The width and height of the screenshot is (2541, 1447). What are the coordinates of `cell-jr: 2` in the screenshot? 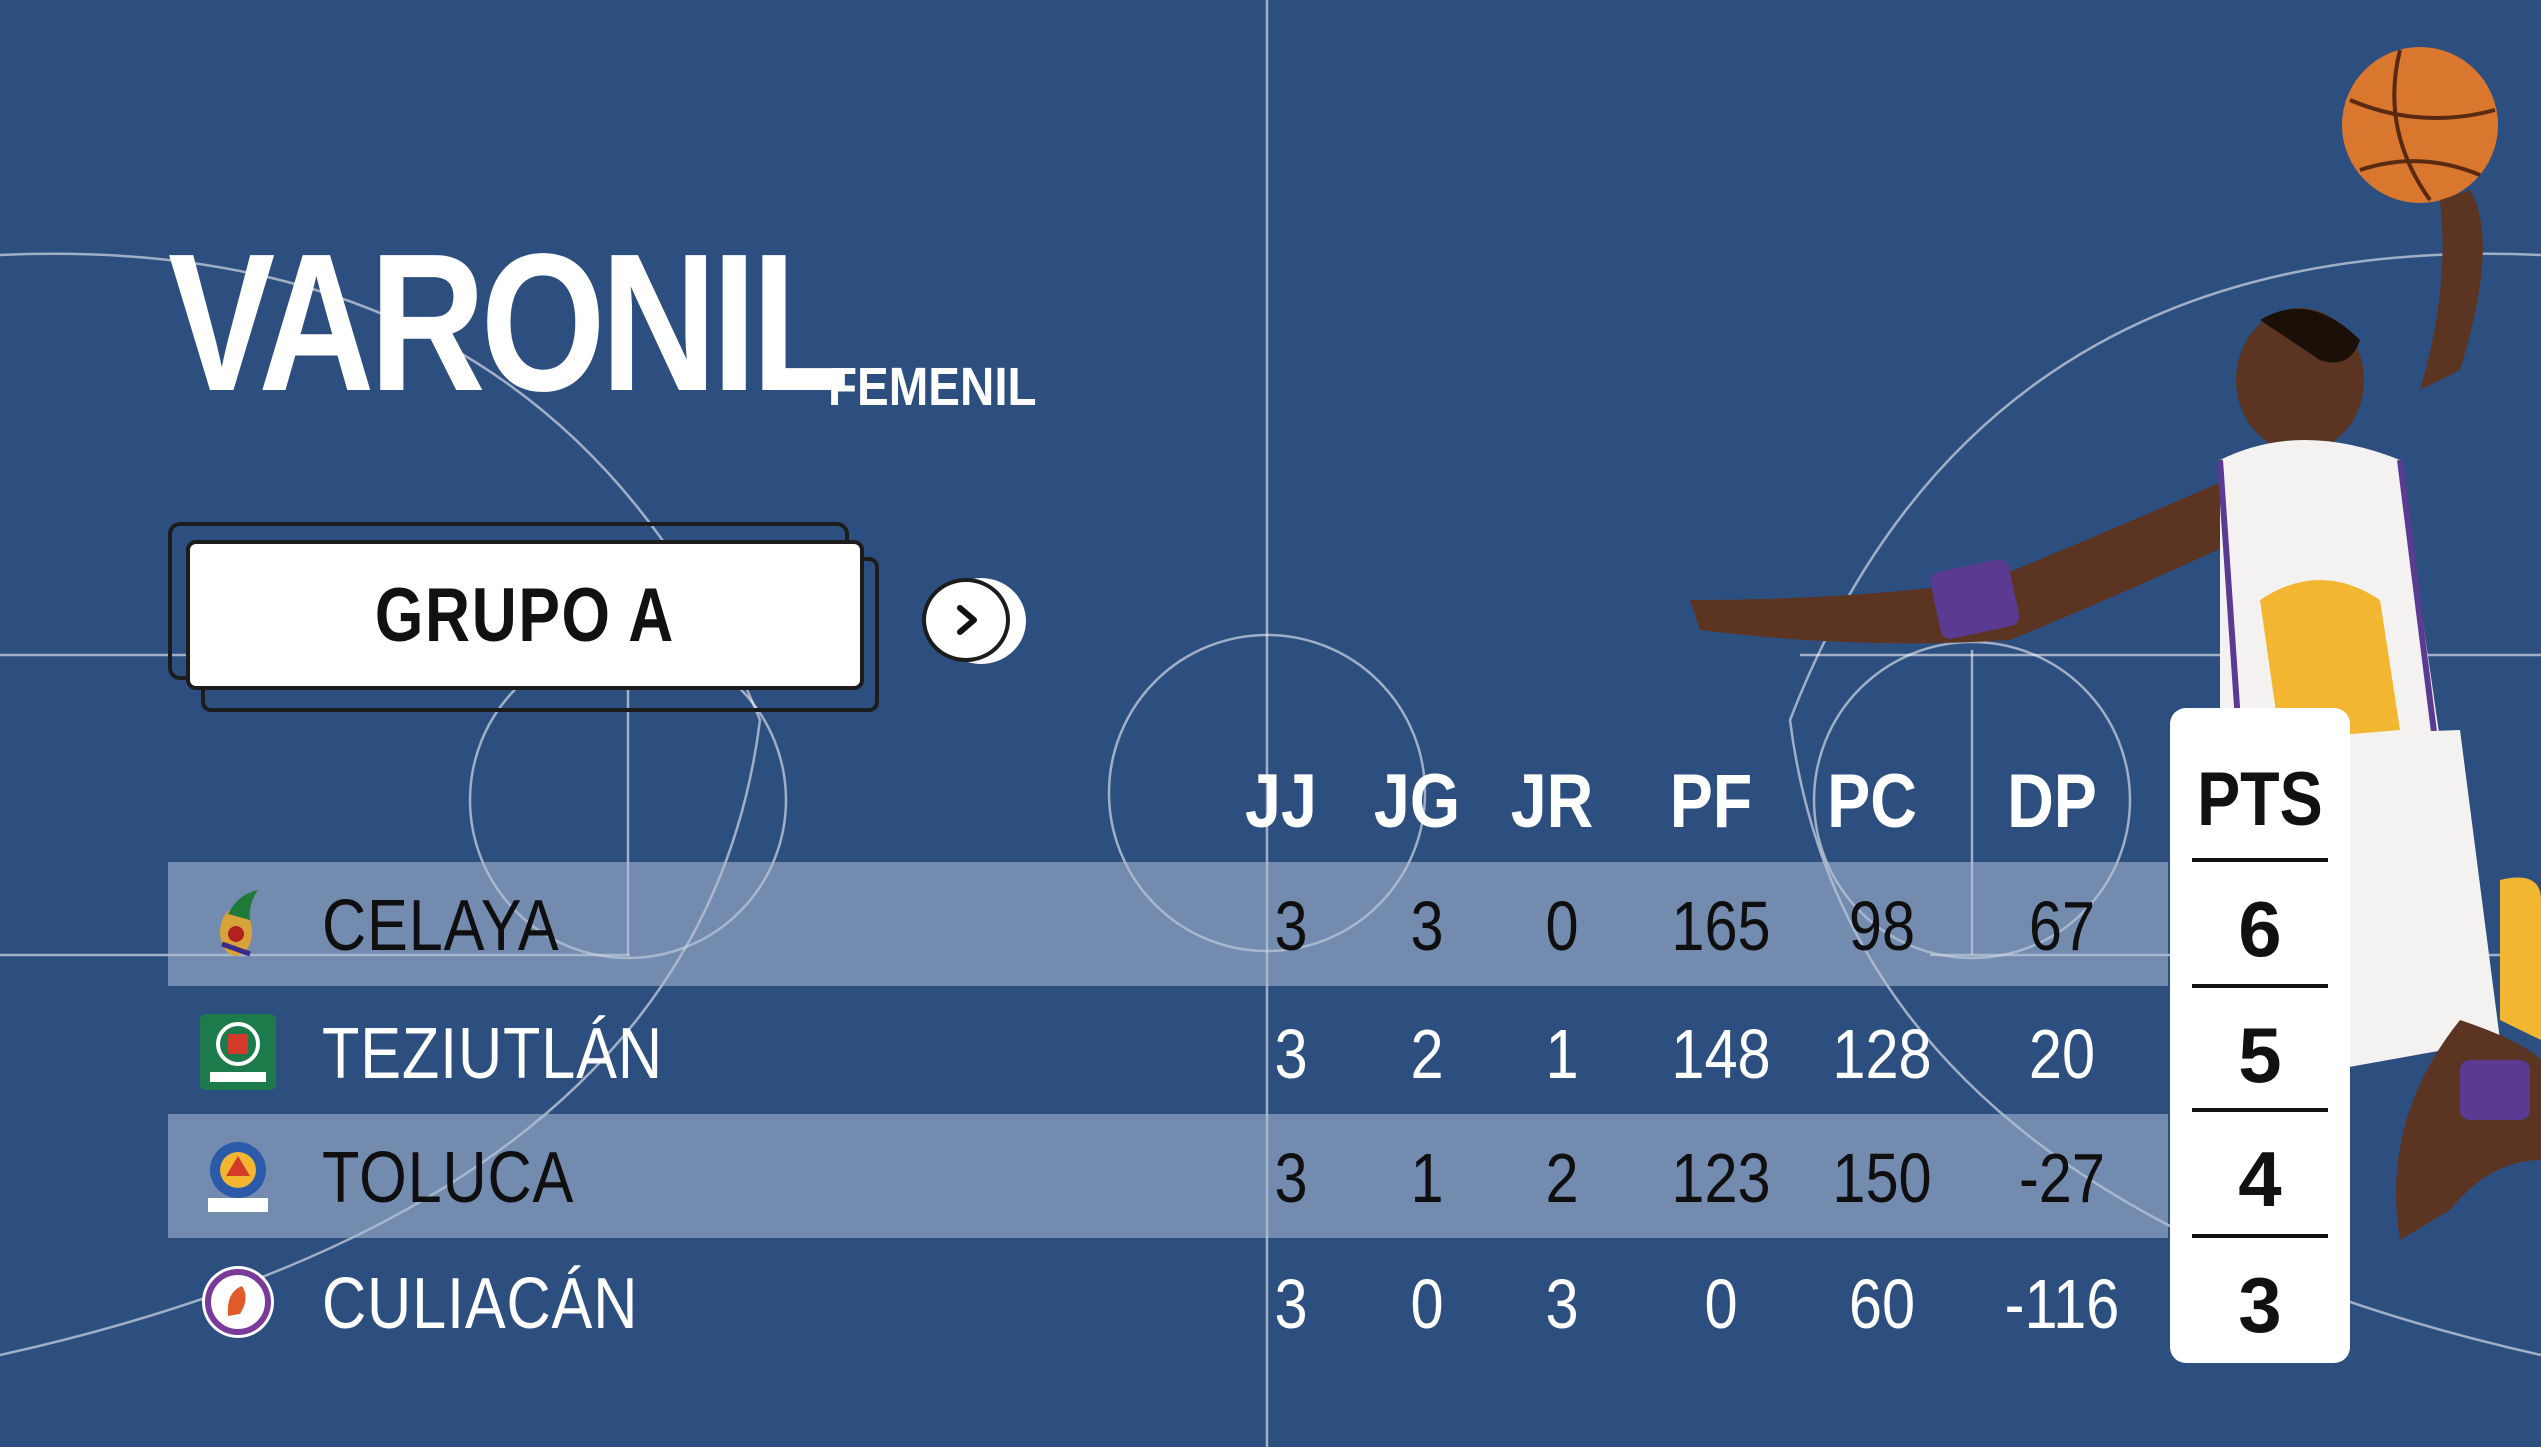 It's located at (1562, 1178).